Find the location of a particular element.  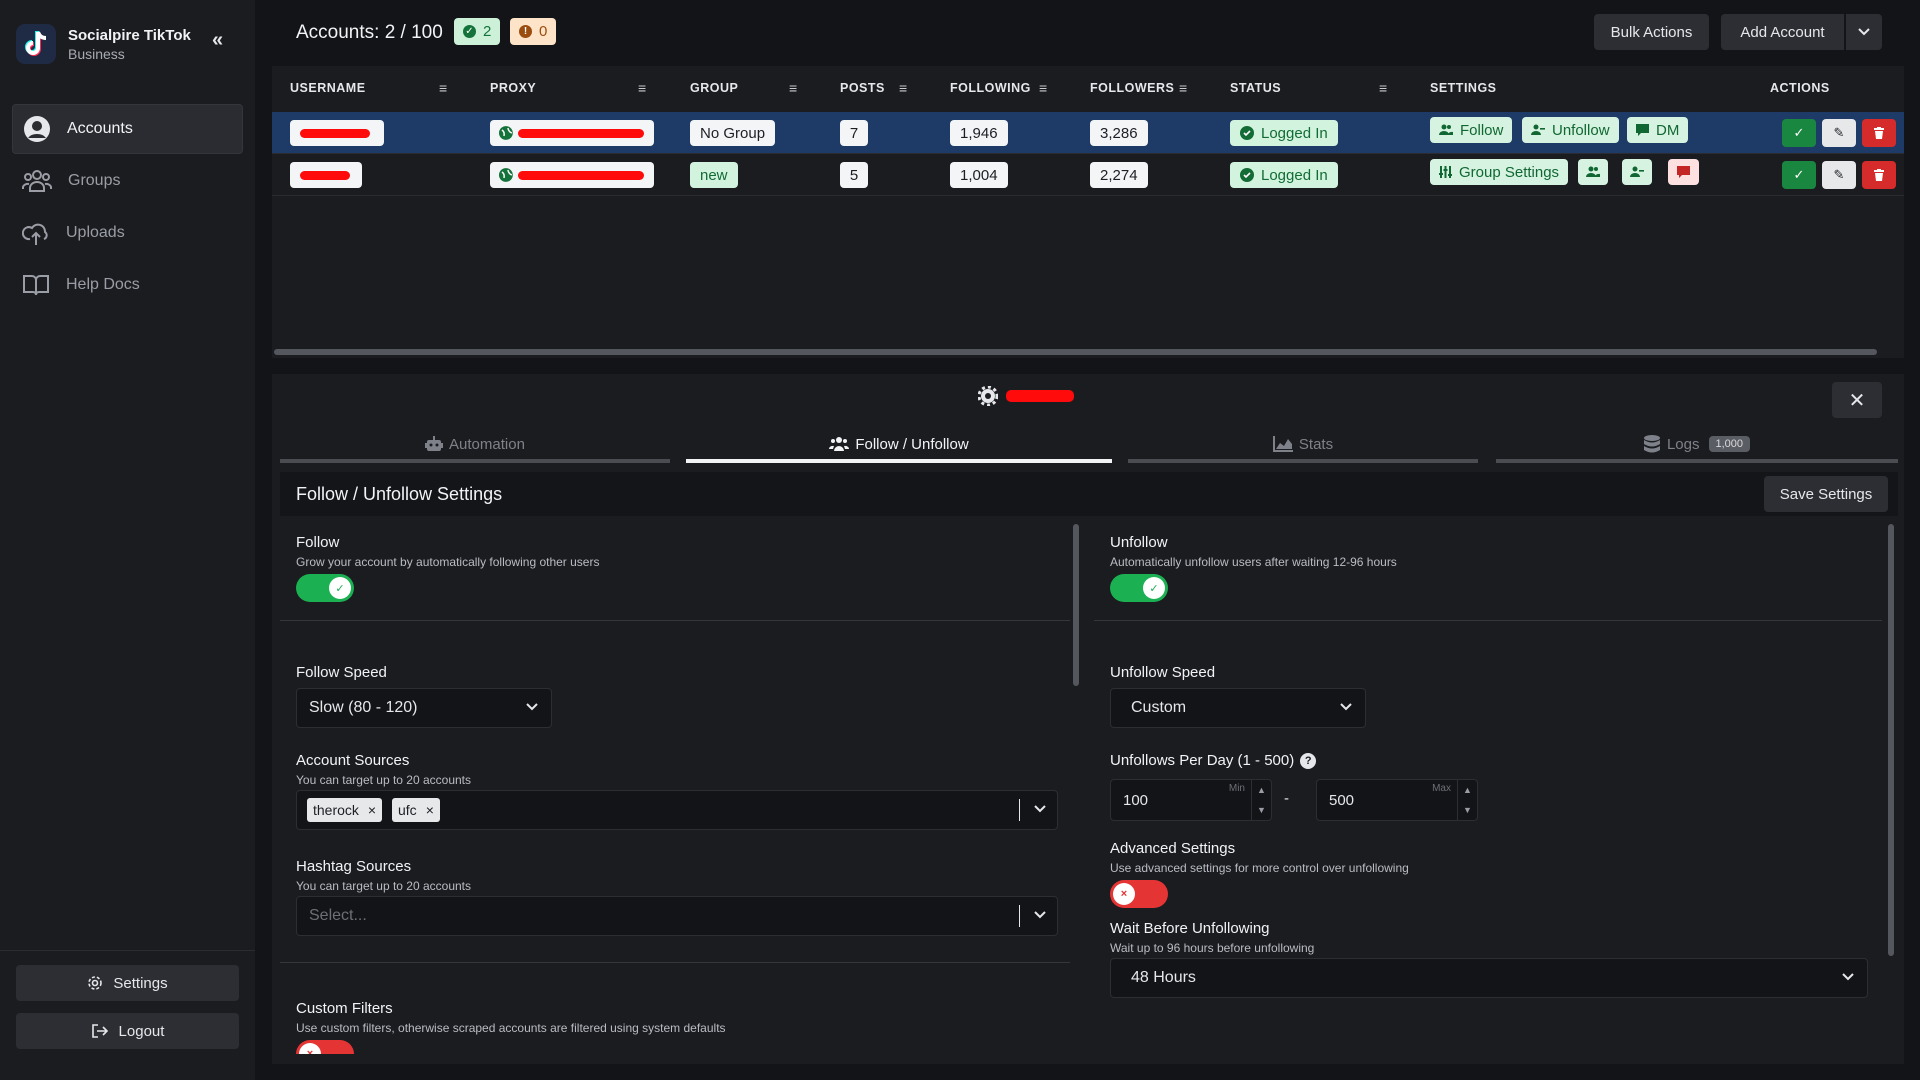

account-sources-input: therock × ufc × is located at coordinates (677, 810).